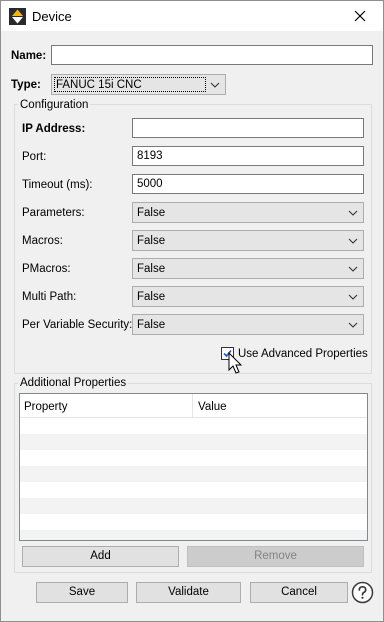 This screenshot has width=384, height=622. What do you see at coordinates (53, 213) in the screenshot?
I see `parameters-label: Parameters:` at bounding box center [53, 213].